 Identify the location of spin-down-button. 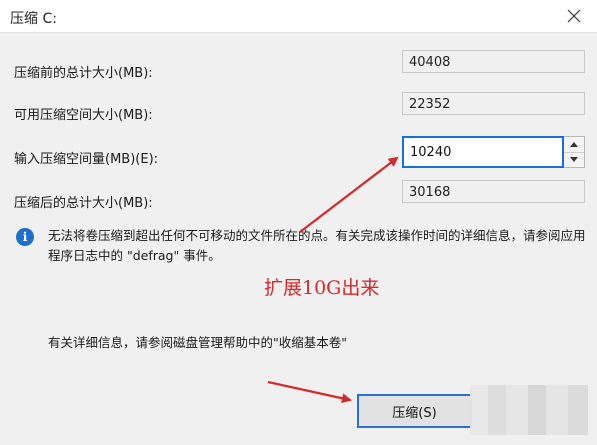
(574, 159).